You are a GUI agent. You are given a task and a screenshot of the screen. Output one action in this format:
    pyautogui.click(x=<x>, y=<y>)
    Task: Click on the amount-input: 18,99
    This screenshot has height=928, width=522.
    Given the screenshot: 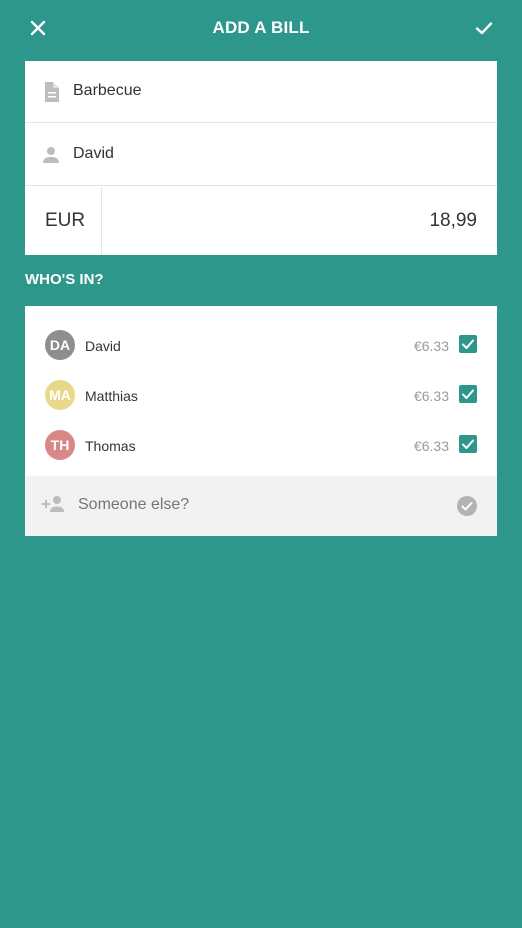 What is the action you would take?
    pyautogui.click(x=453, y=221)
    